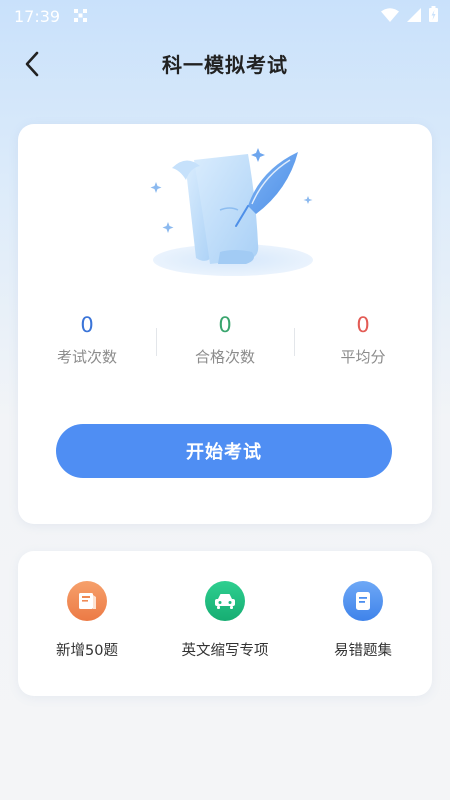 Image resolution: width=450 pixels, height=800 pixels. I want to click on tool-english-abbreviations: 英文缩写专项, so click(225, 623).